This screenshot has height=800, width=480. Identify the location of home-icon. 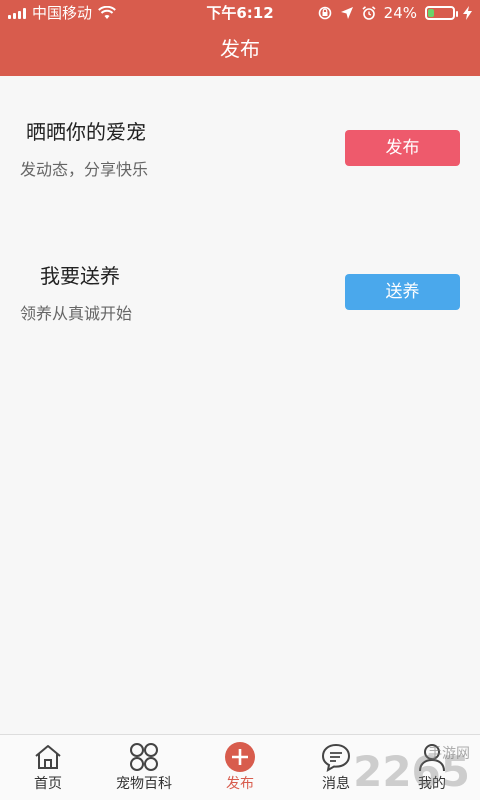
(48, 757).